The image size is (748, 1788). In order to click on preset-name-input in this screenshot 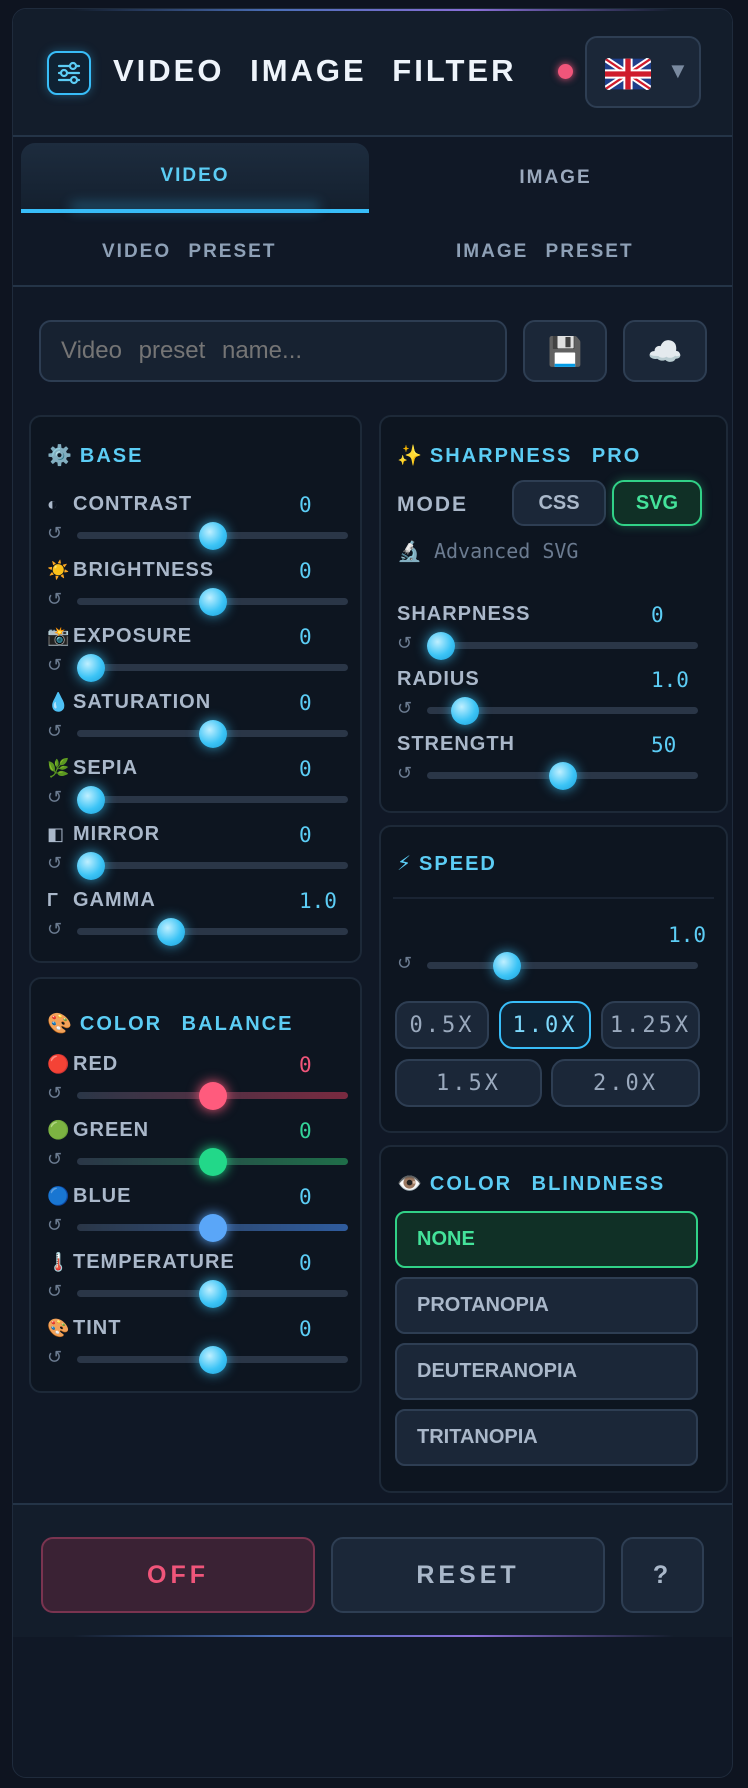, I will do `click(273, 351)`.